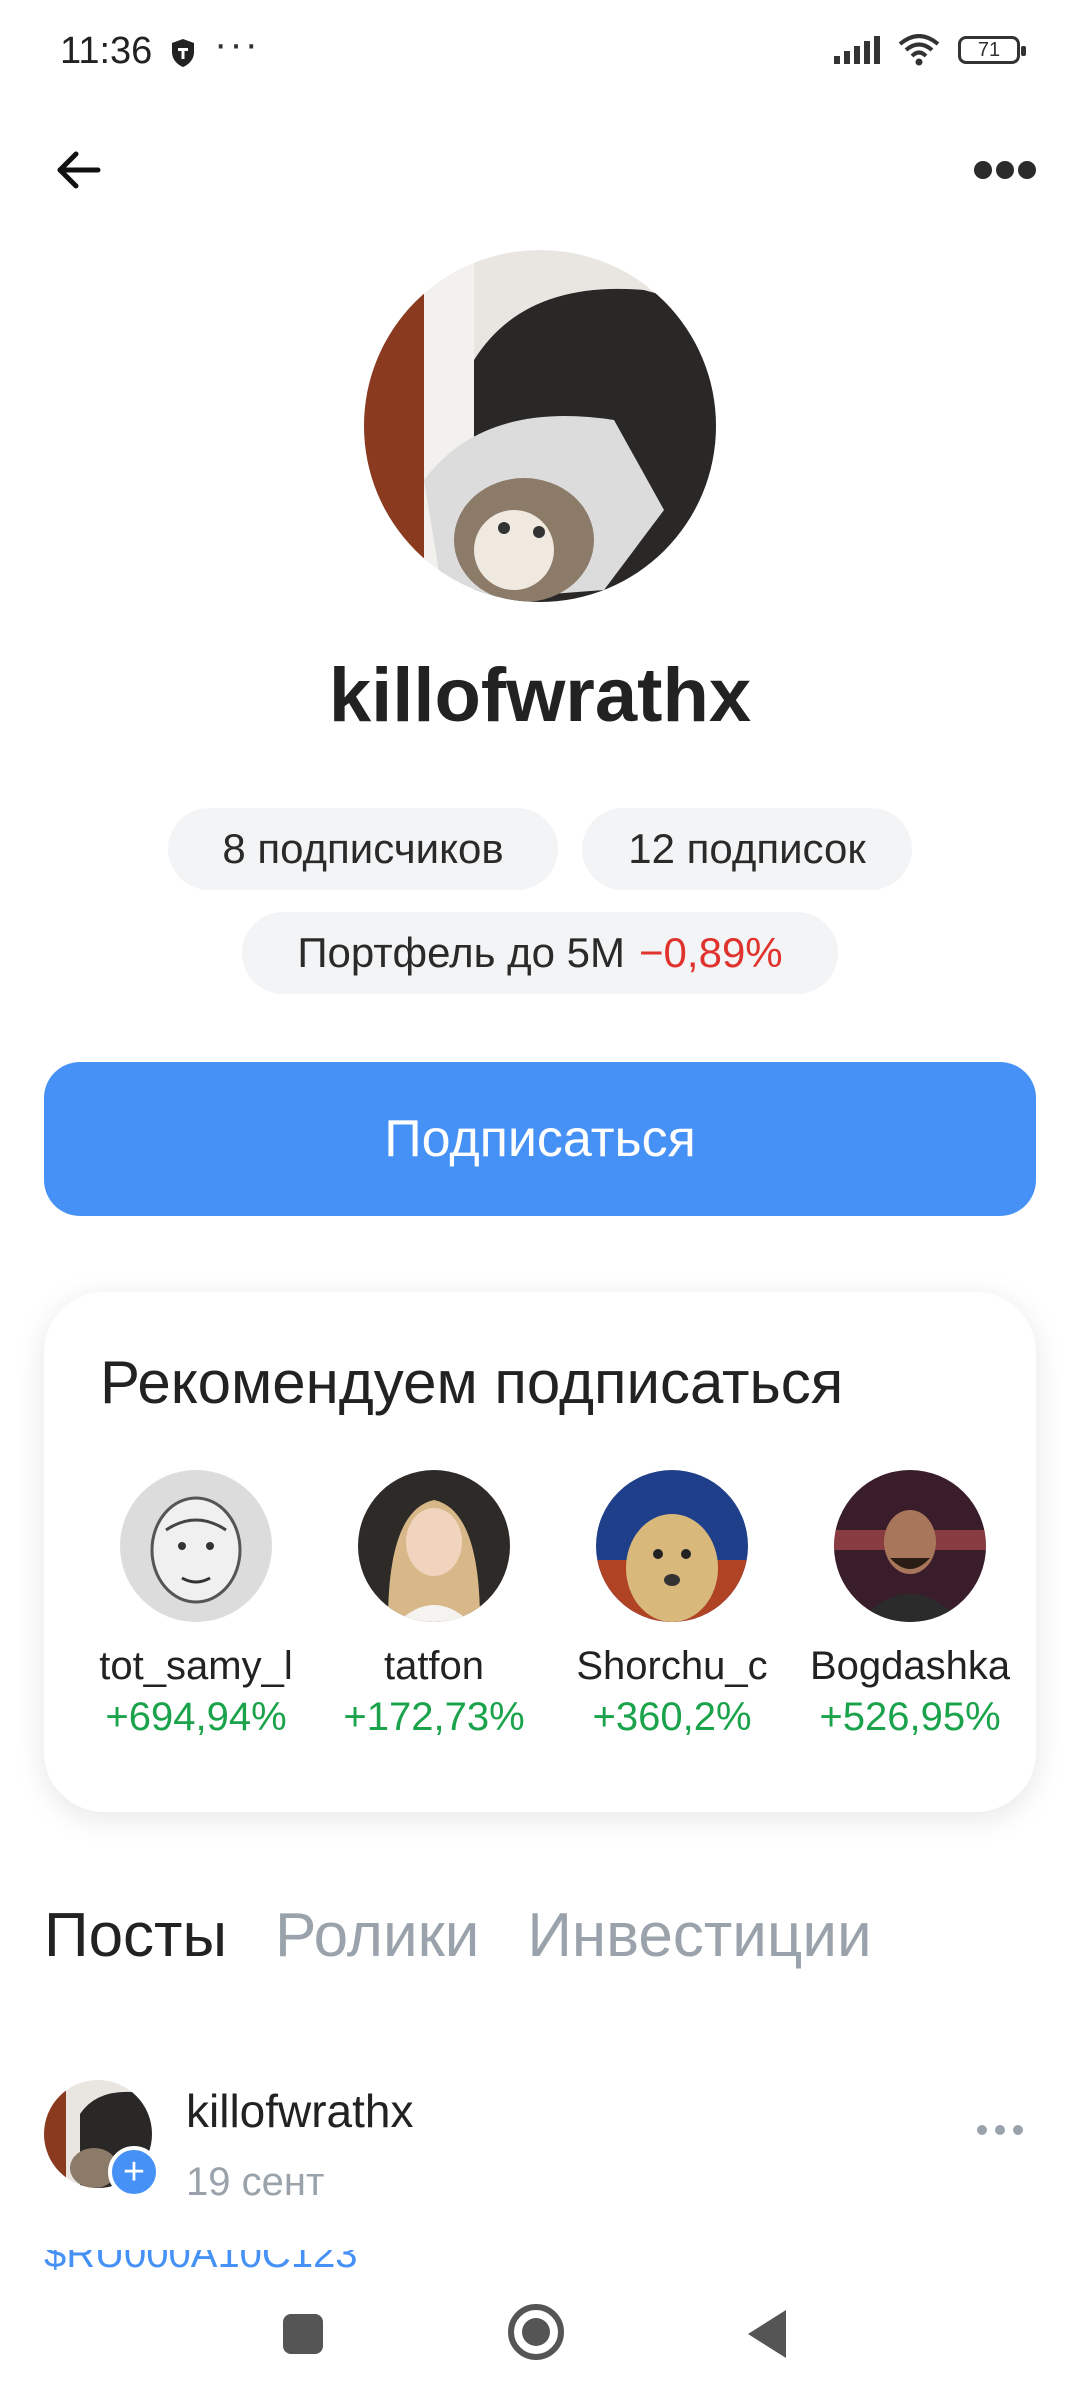 This screenshot has height=2400, width=1080. Describe the element at coordinates (255, 2182) in the screenshot. I see `post-date: 19 сент` at that location.